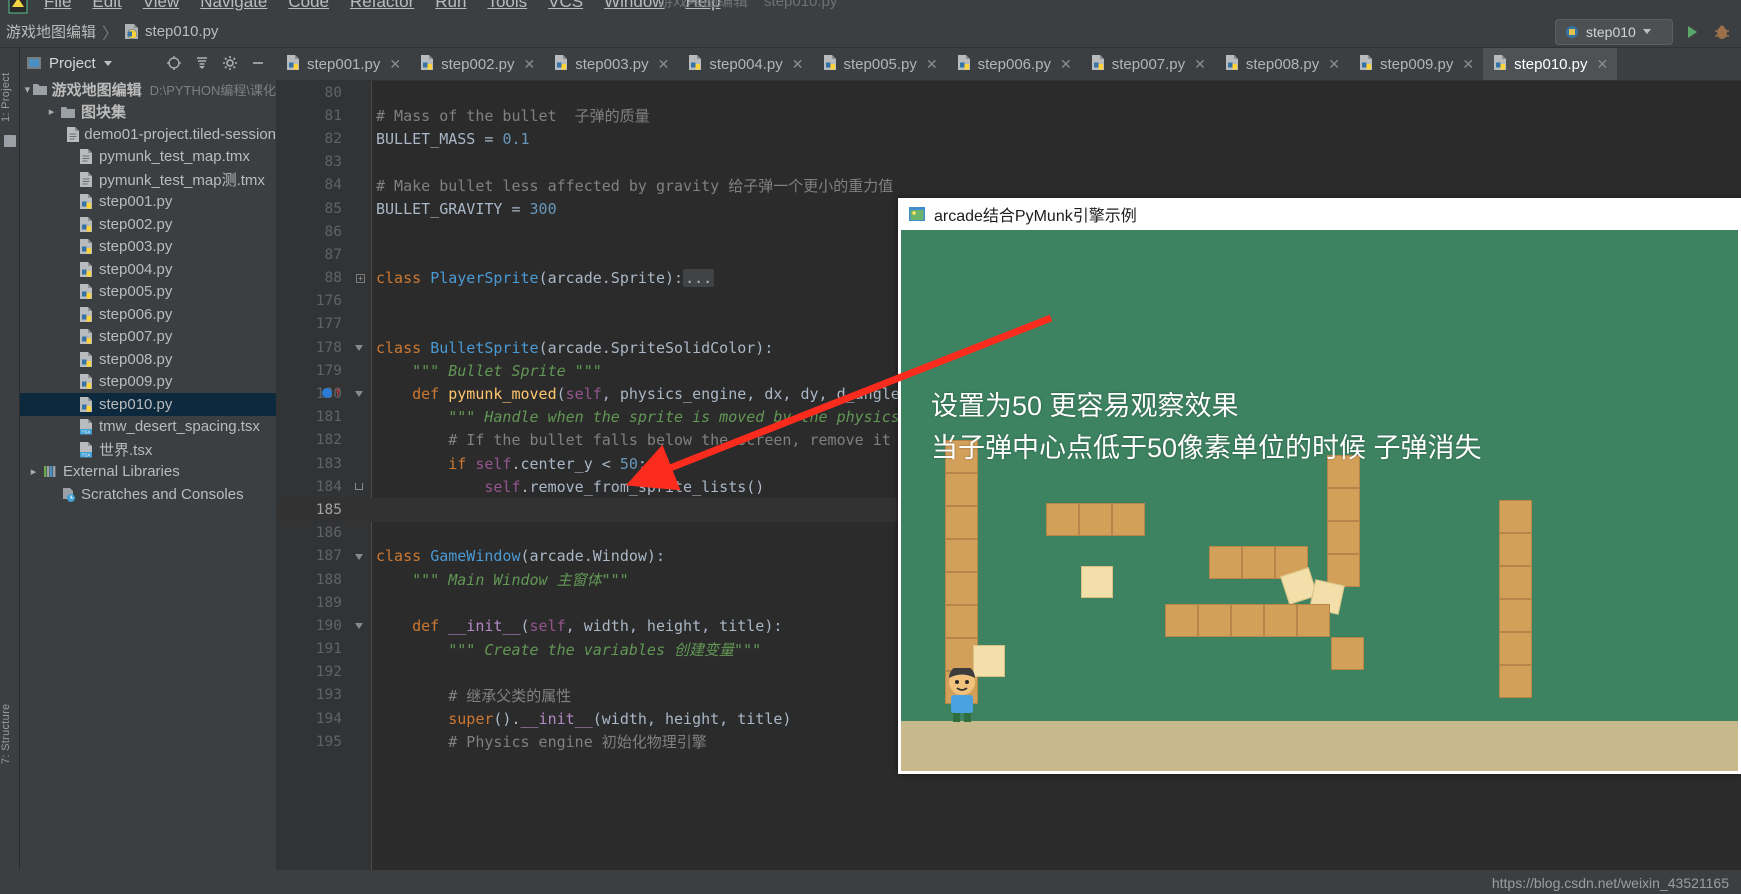  Describe the element at coordinates (148, 269) in the screenshot. I see `tree-item-step004-py: step004.py` at that location.